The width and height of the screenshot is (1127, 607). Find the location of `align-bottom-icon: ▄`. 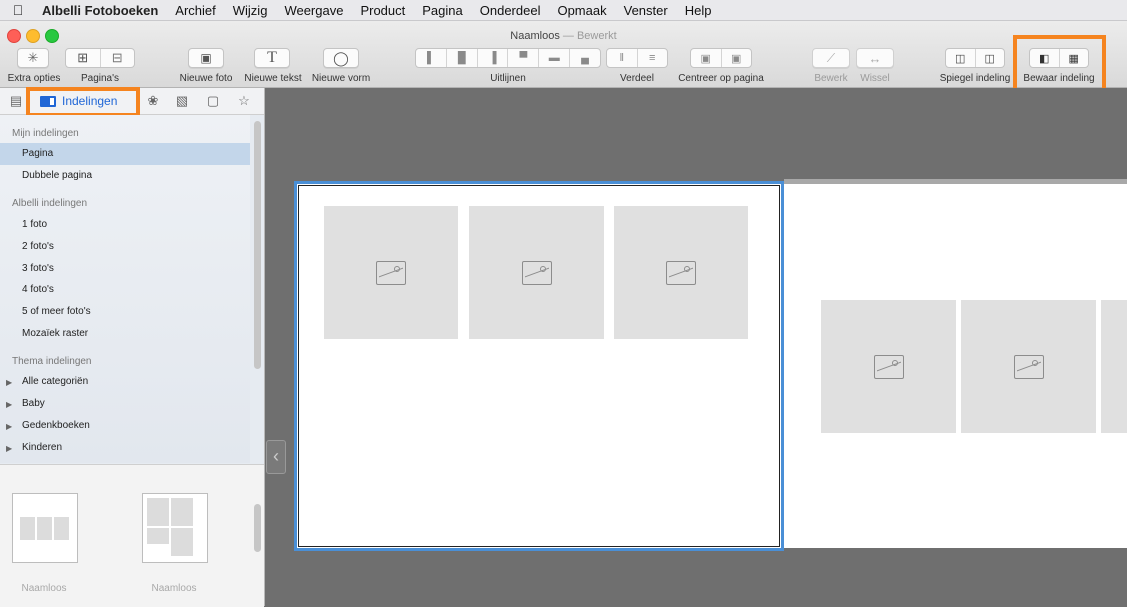

align-bottom-icon: ▄ is located at coordinates (585, 58).